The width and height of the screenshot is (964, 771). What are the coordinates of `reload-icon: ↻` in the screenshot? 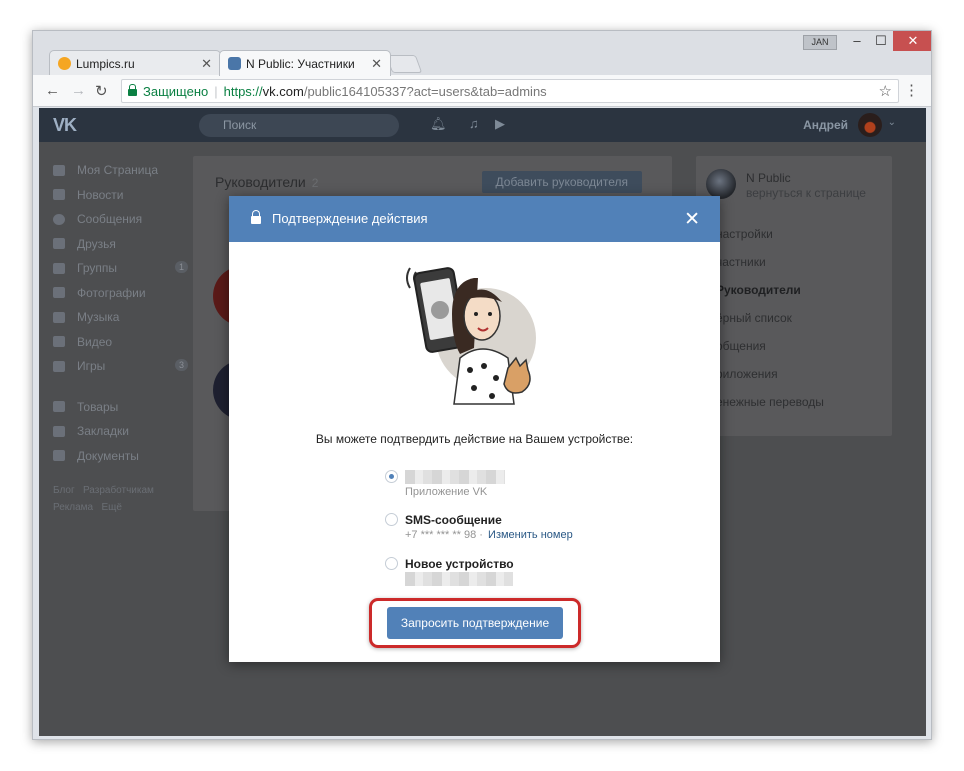 It's located at (101, 91).